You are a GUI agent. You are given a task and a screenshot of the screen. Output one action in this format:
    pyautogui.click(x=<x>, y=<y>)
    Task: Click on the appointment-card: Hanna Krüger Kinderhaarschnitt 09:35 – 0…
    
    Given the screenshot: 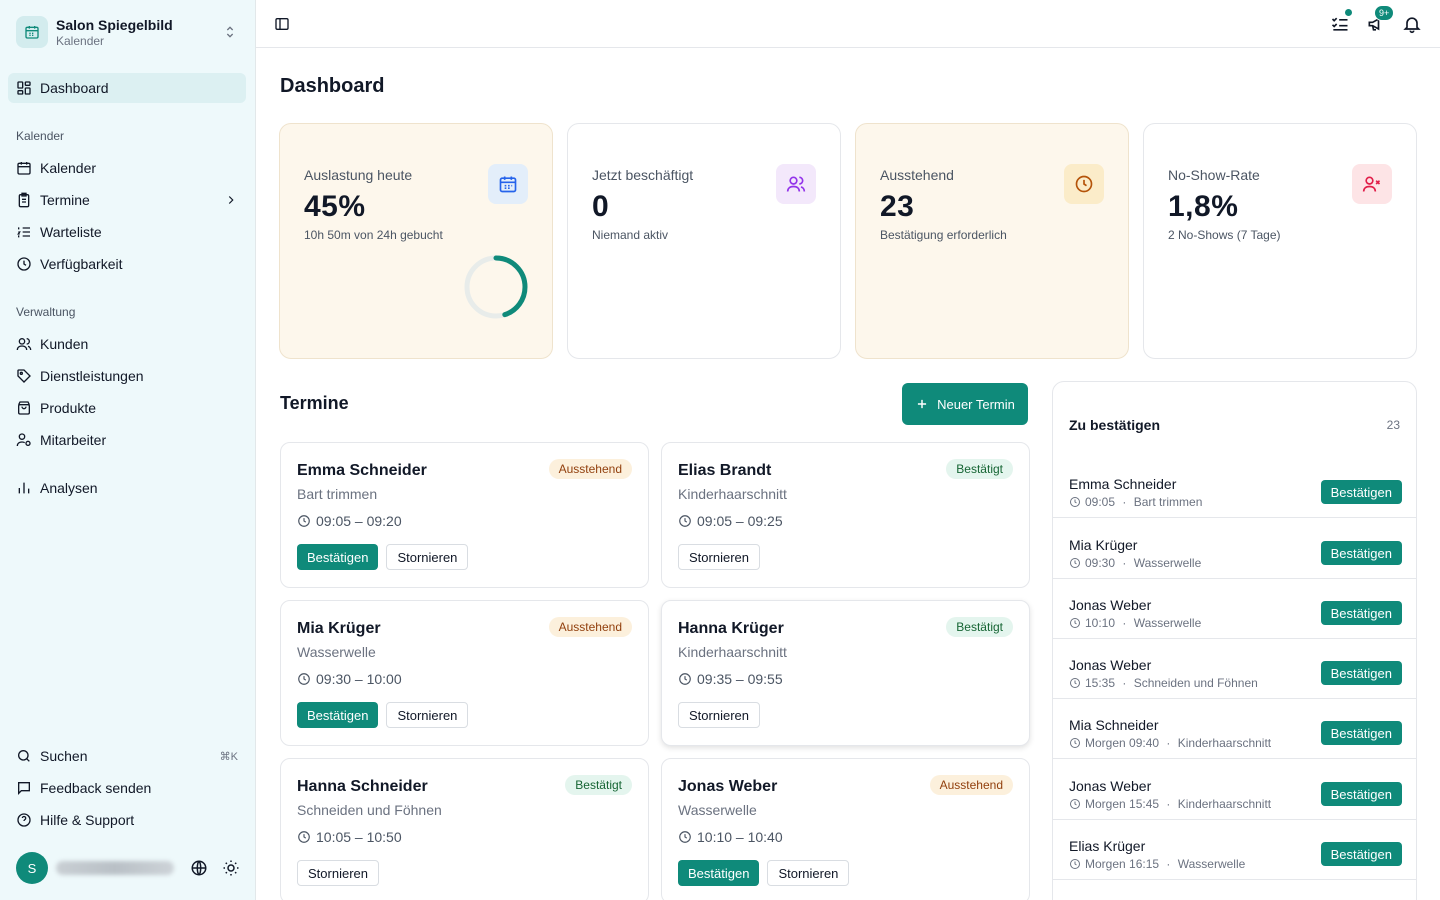 What is the action you would take?
    pyautogui.click(x=845, y=673)
    